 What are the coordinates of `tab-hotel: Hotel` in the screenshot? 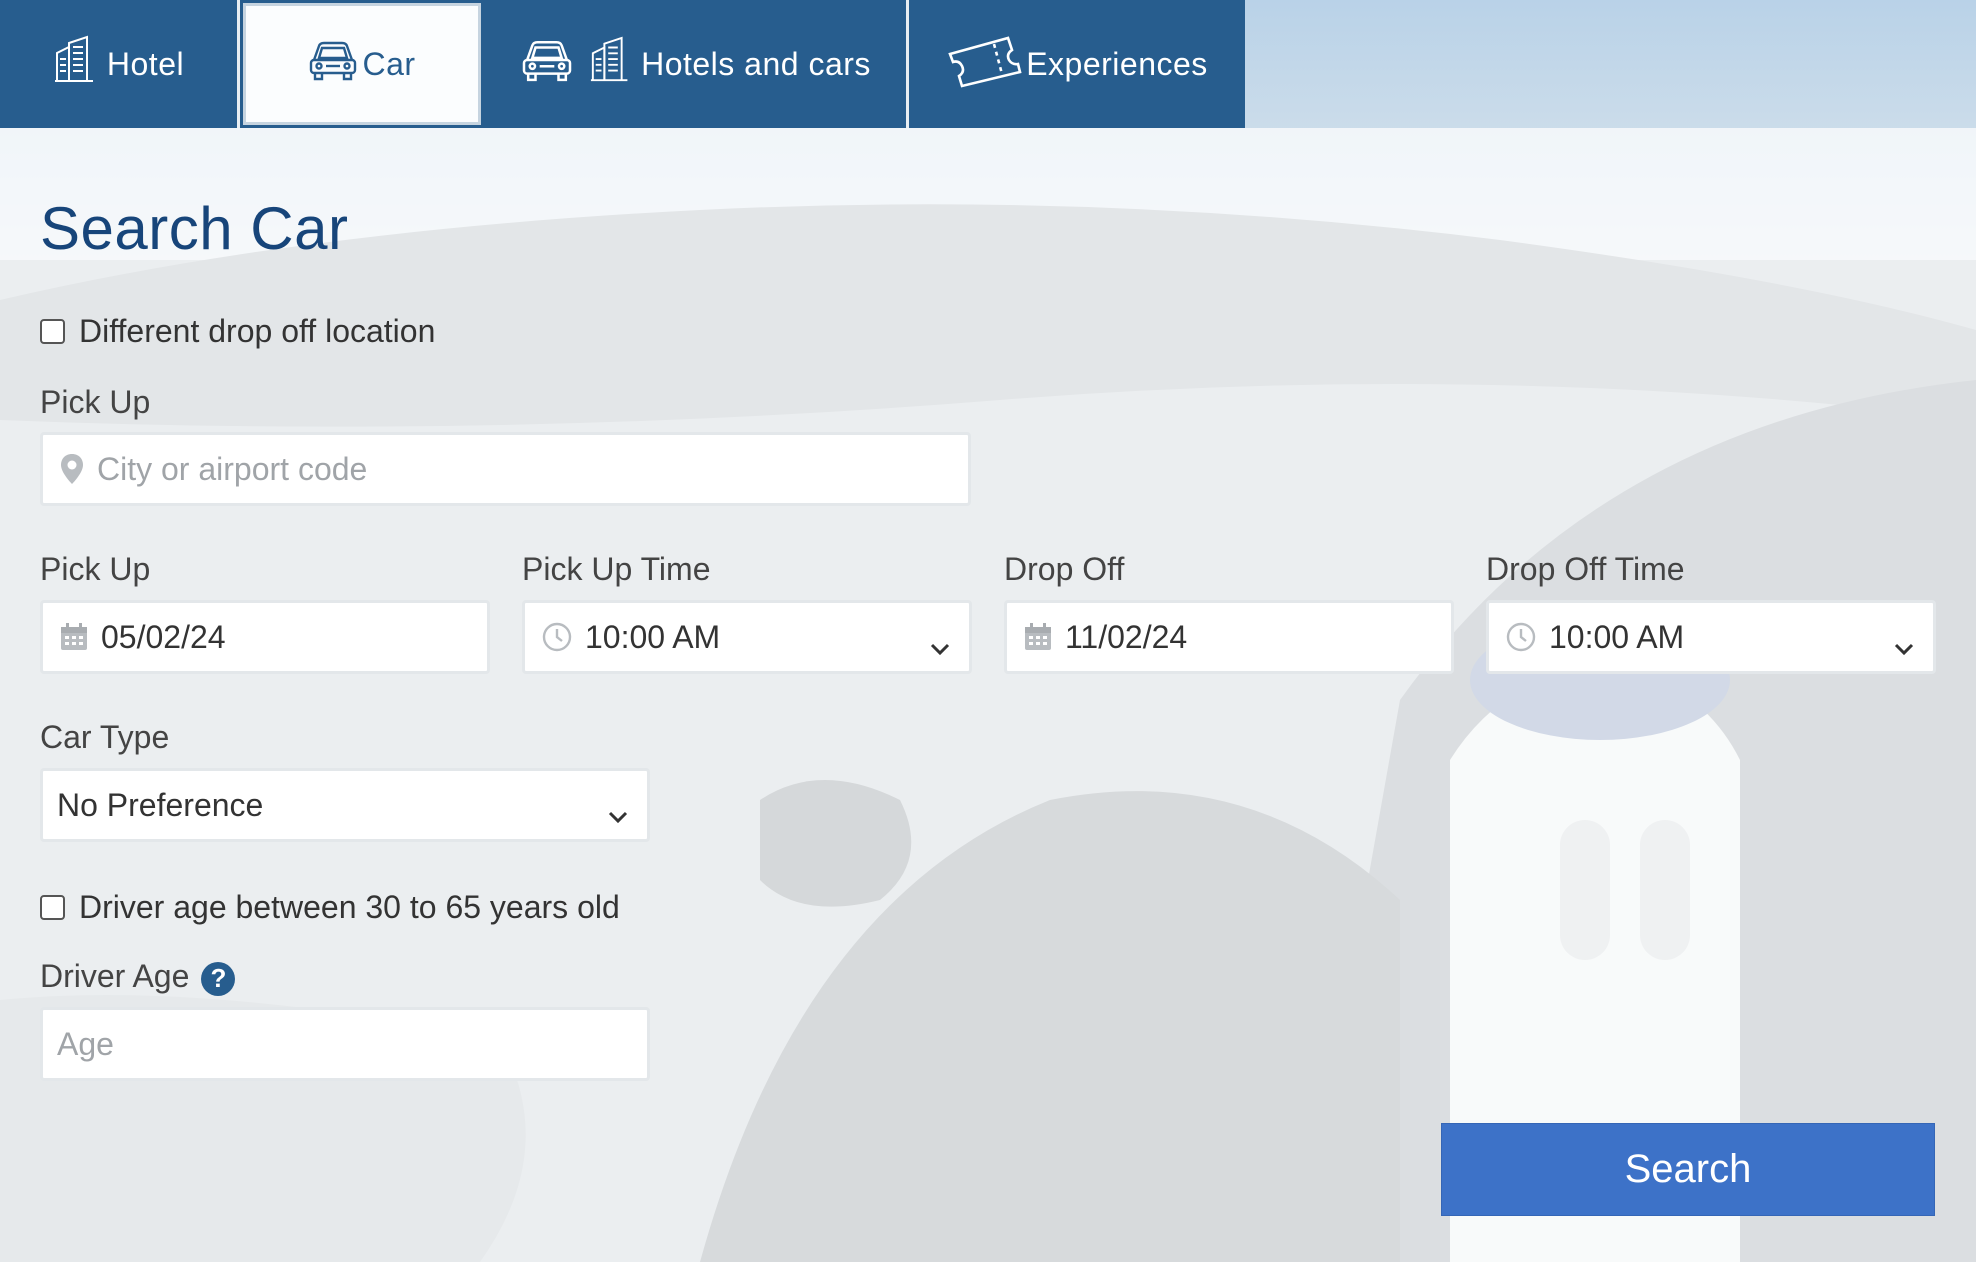 It's located at (120, 64).